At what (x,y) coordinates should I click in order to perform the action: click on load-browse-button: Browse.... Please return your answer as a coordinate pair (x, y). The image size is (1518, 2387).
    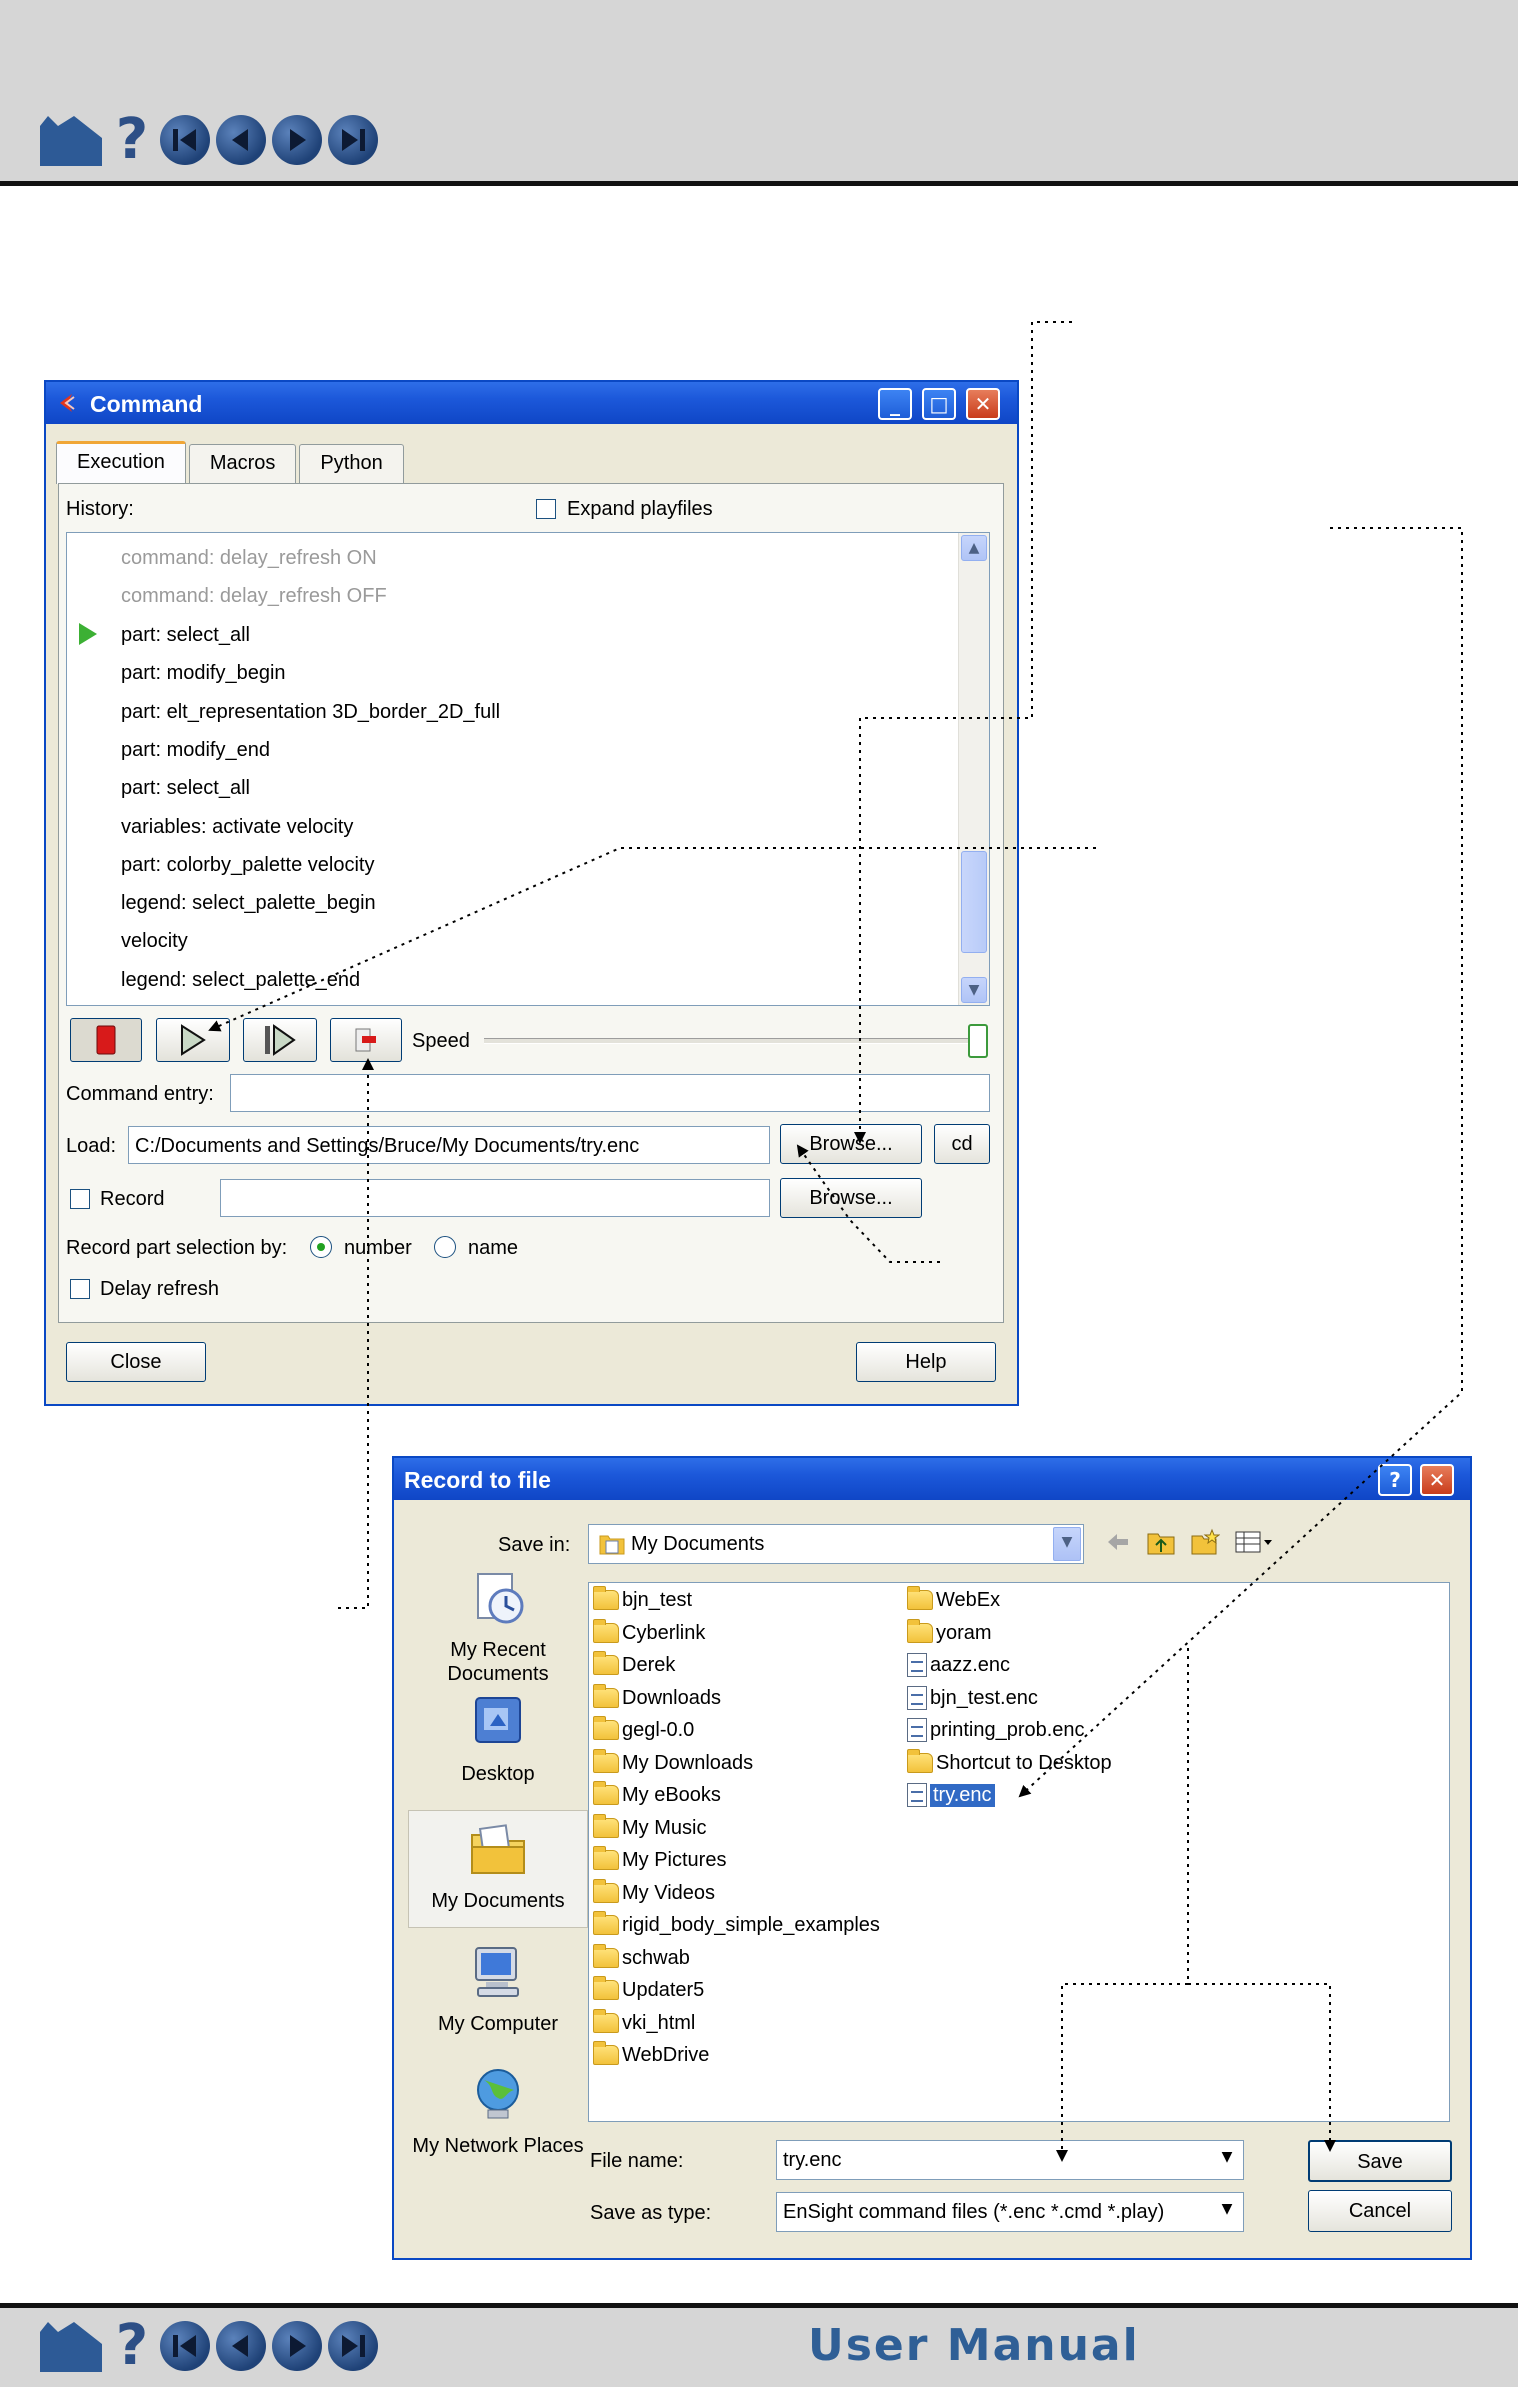
    Looking at the image, I should click on (851, 1144).